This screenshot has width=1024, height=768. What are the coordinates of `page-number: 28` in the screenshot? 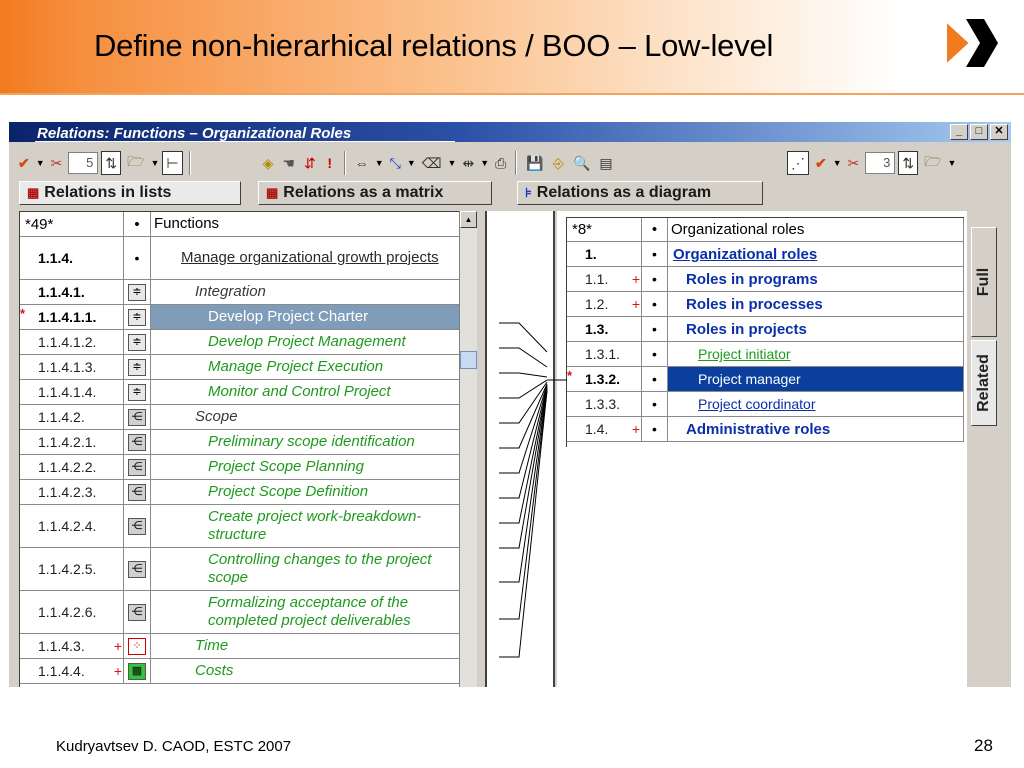 It's located at (983, 745).